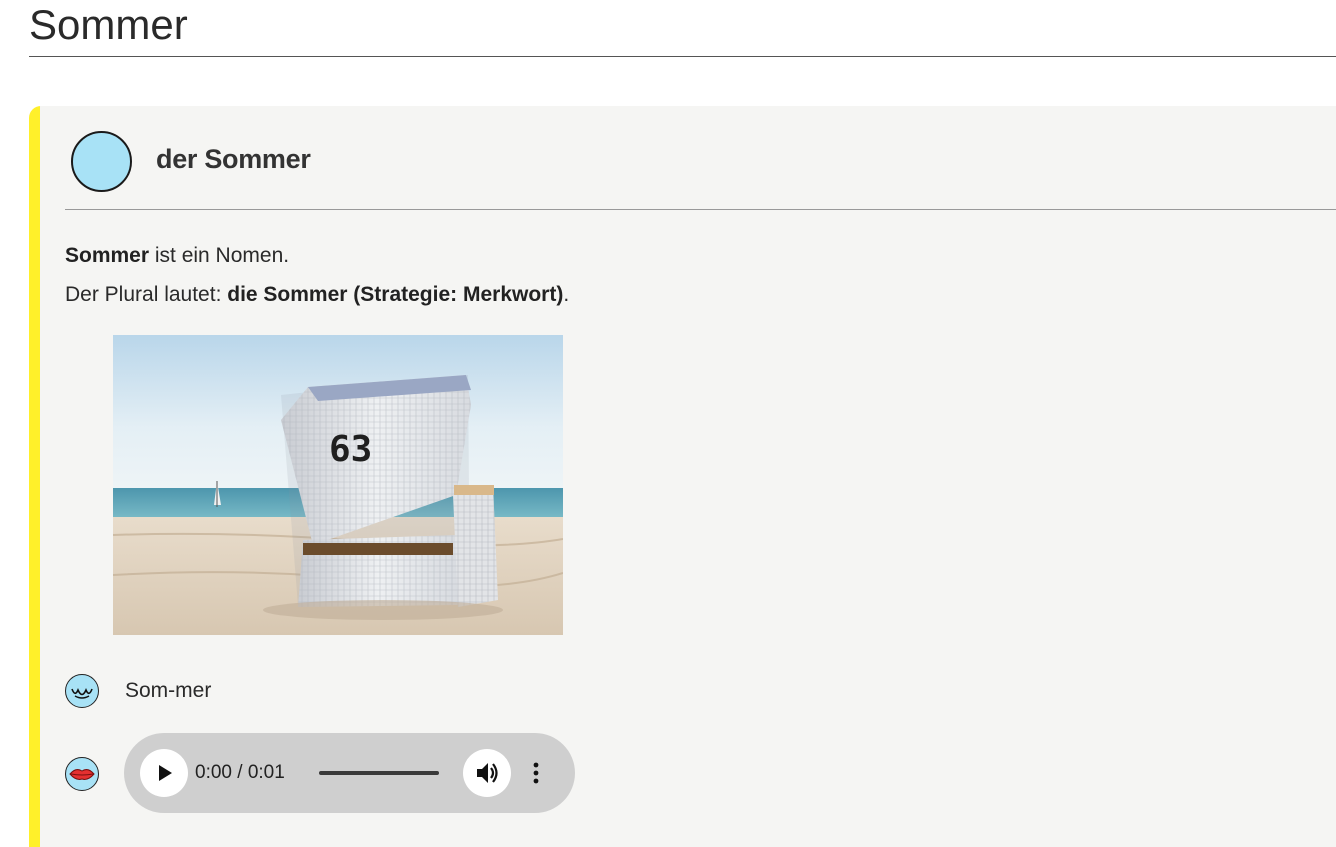 The width and height of the screenshot is (1336, 847). Describe the element at coordinates (338, 485) in the screenshot. I see `beach-chair-image: 63` at that location.